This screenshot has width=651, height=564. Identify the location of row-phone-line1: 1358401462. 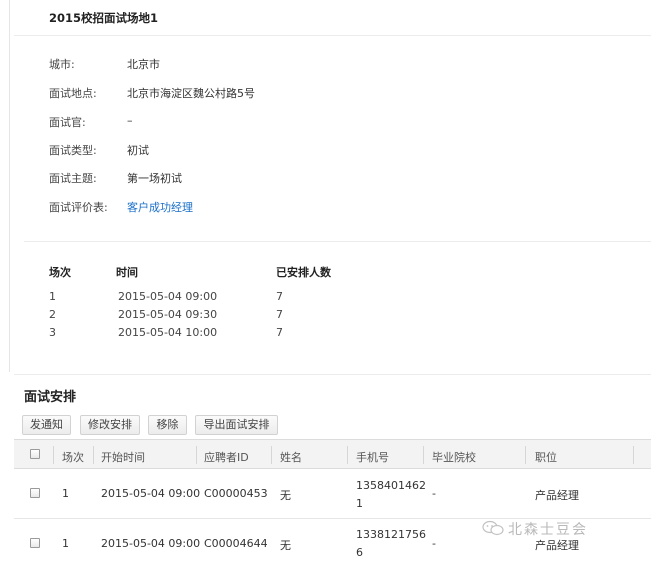
(391, 485).